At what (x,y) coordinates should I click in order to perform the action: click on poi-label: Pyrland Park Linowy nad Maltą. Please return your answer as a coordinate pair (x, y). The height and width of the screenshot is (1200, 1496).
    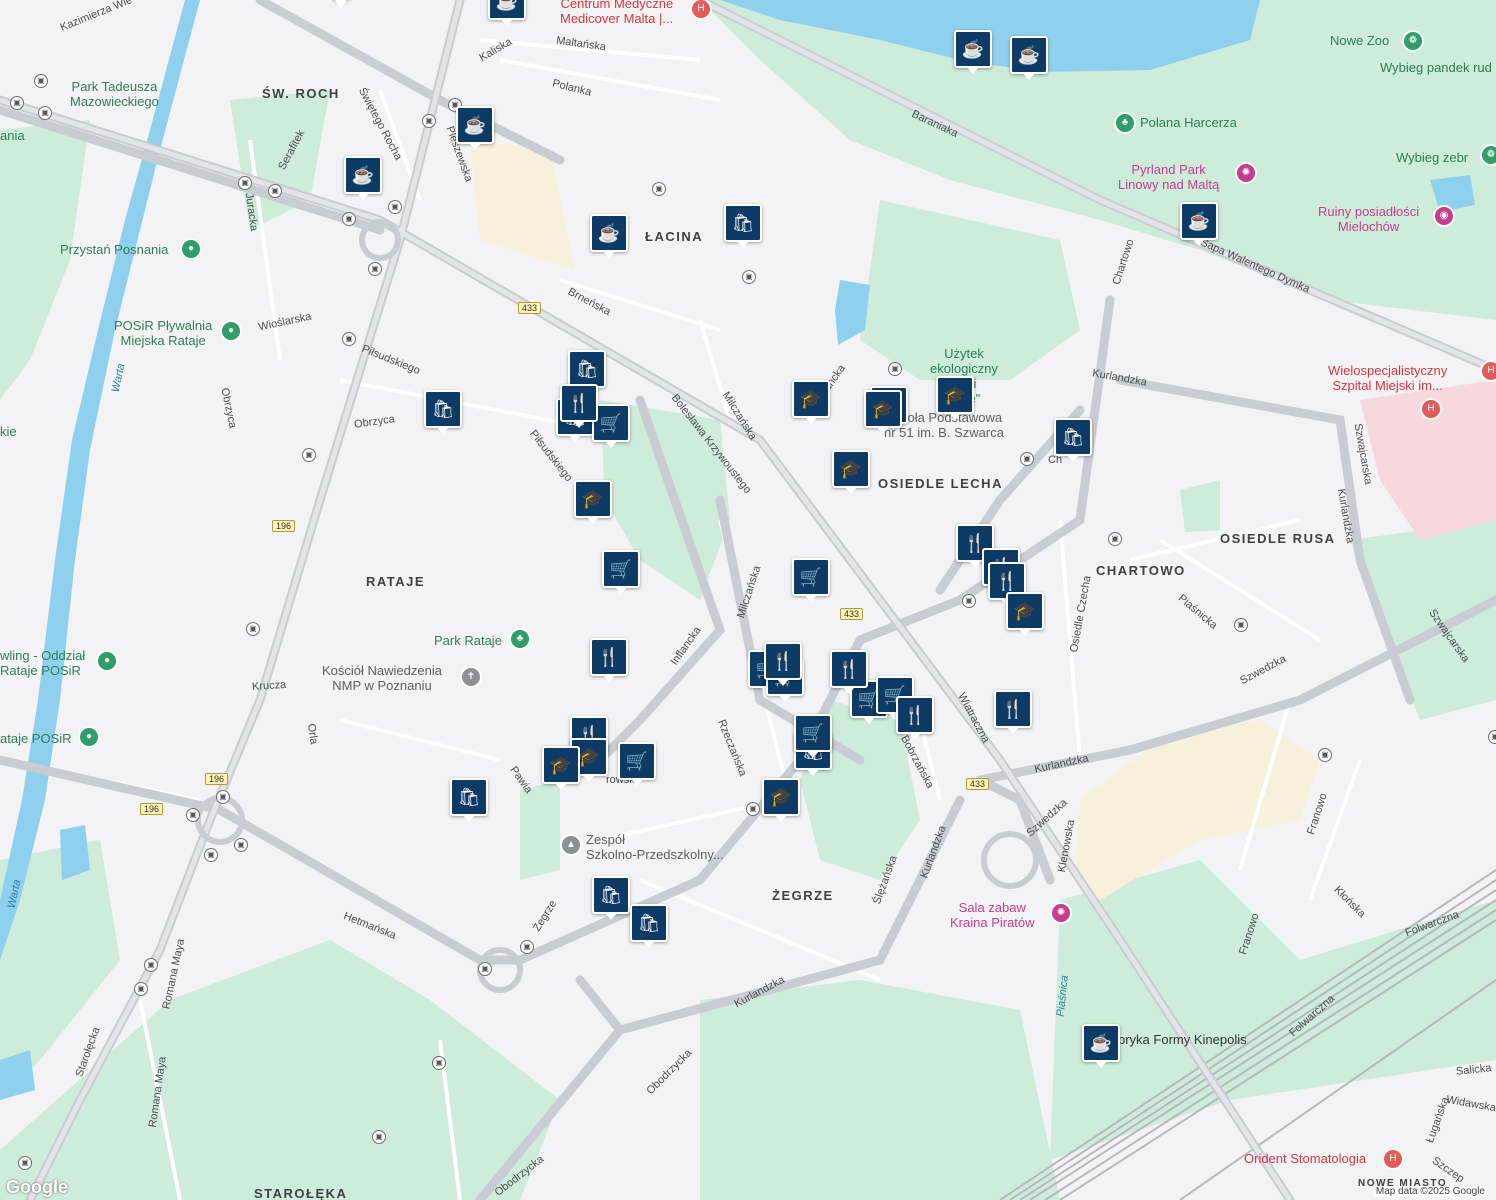
    Looking at the image, I should click on (1168, 177).